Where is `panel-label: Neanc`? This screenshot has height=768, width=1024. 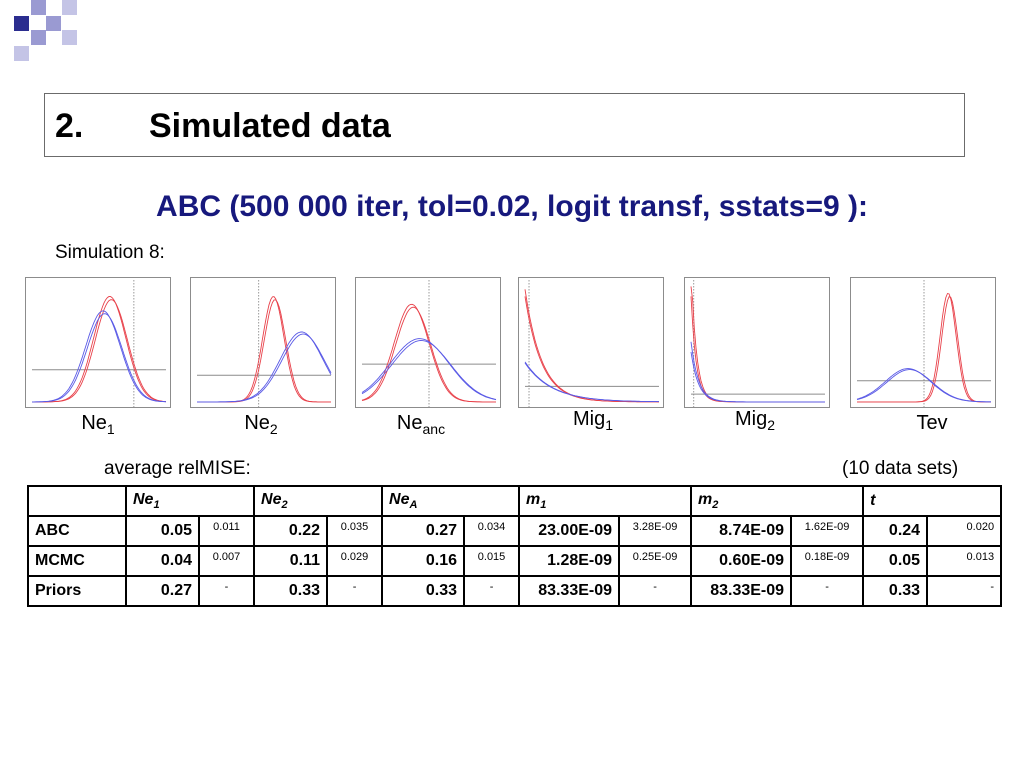
panel-label: Neanc is located at coordinates (421, 424).